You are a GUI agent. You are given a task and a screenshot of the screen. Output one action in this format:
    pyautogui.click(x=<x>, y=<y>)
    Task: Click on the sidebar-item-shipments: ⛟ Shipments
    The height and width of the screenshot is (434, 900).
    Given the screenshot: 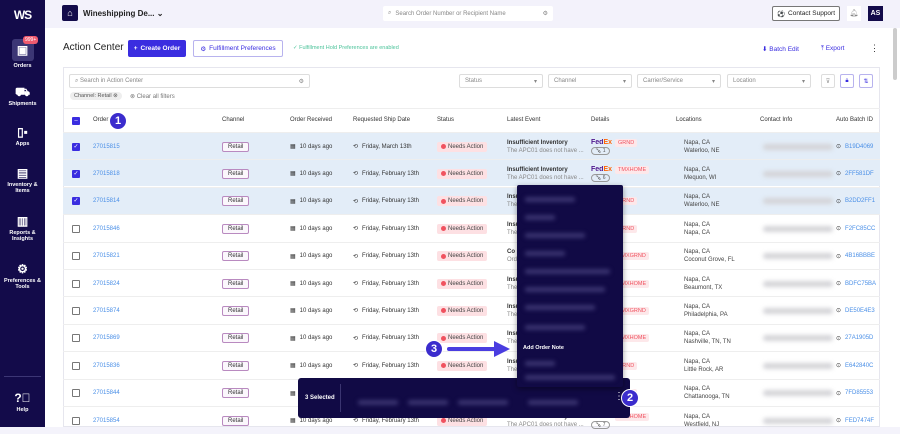 What is the action you would take?
    pyautogui.click(x=22, y=96)
    